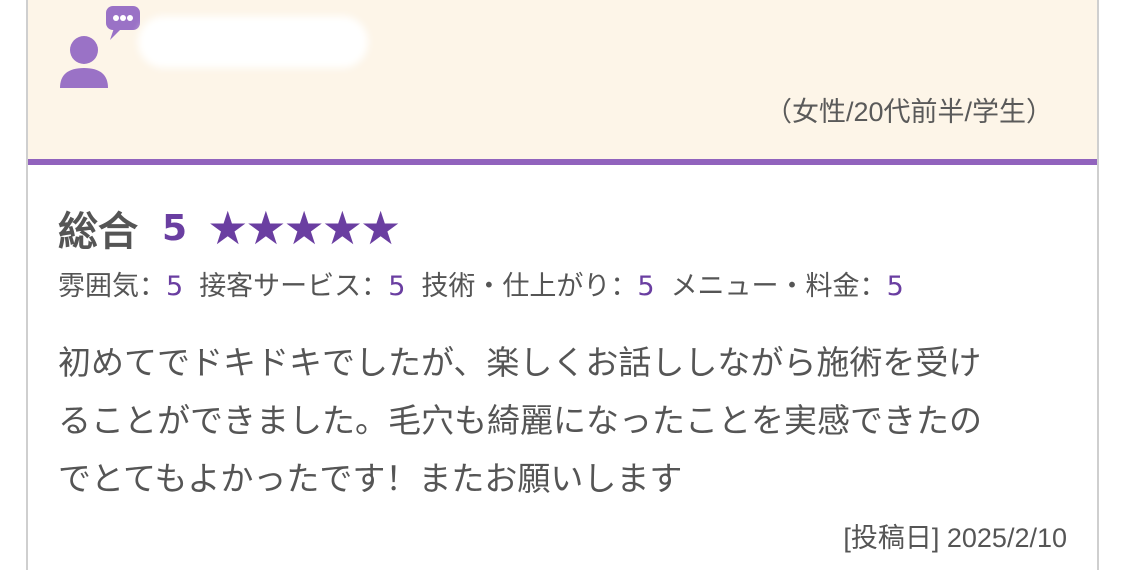  What do you see at coordinates (98, 232) in the screenshot?
I see `overall-label: 総合` at bounding box center [98, 232].